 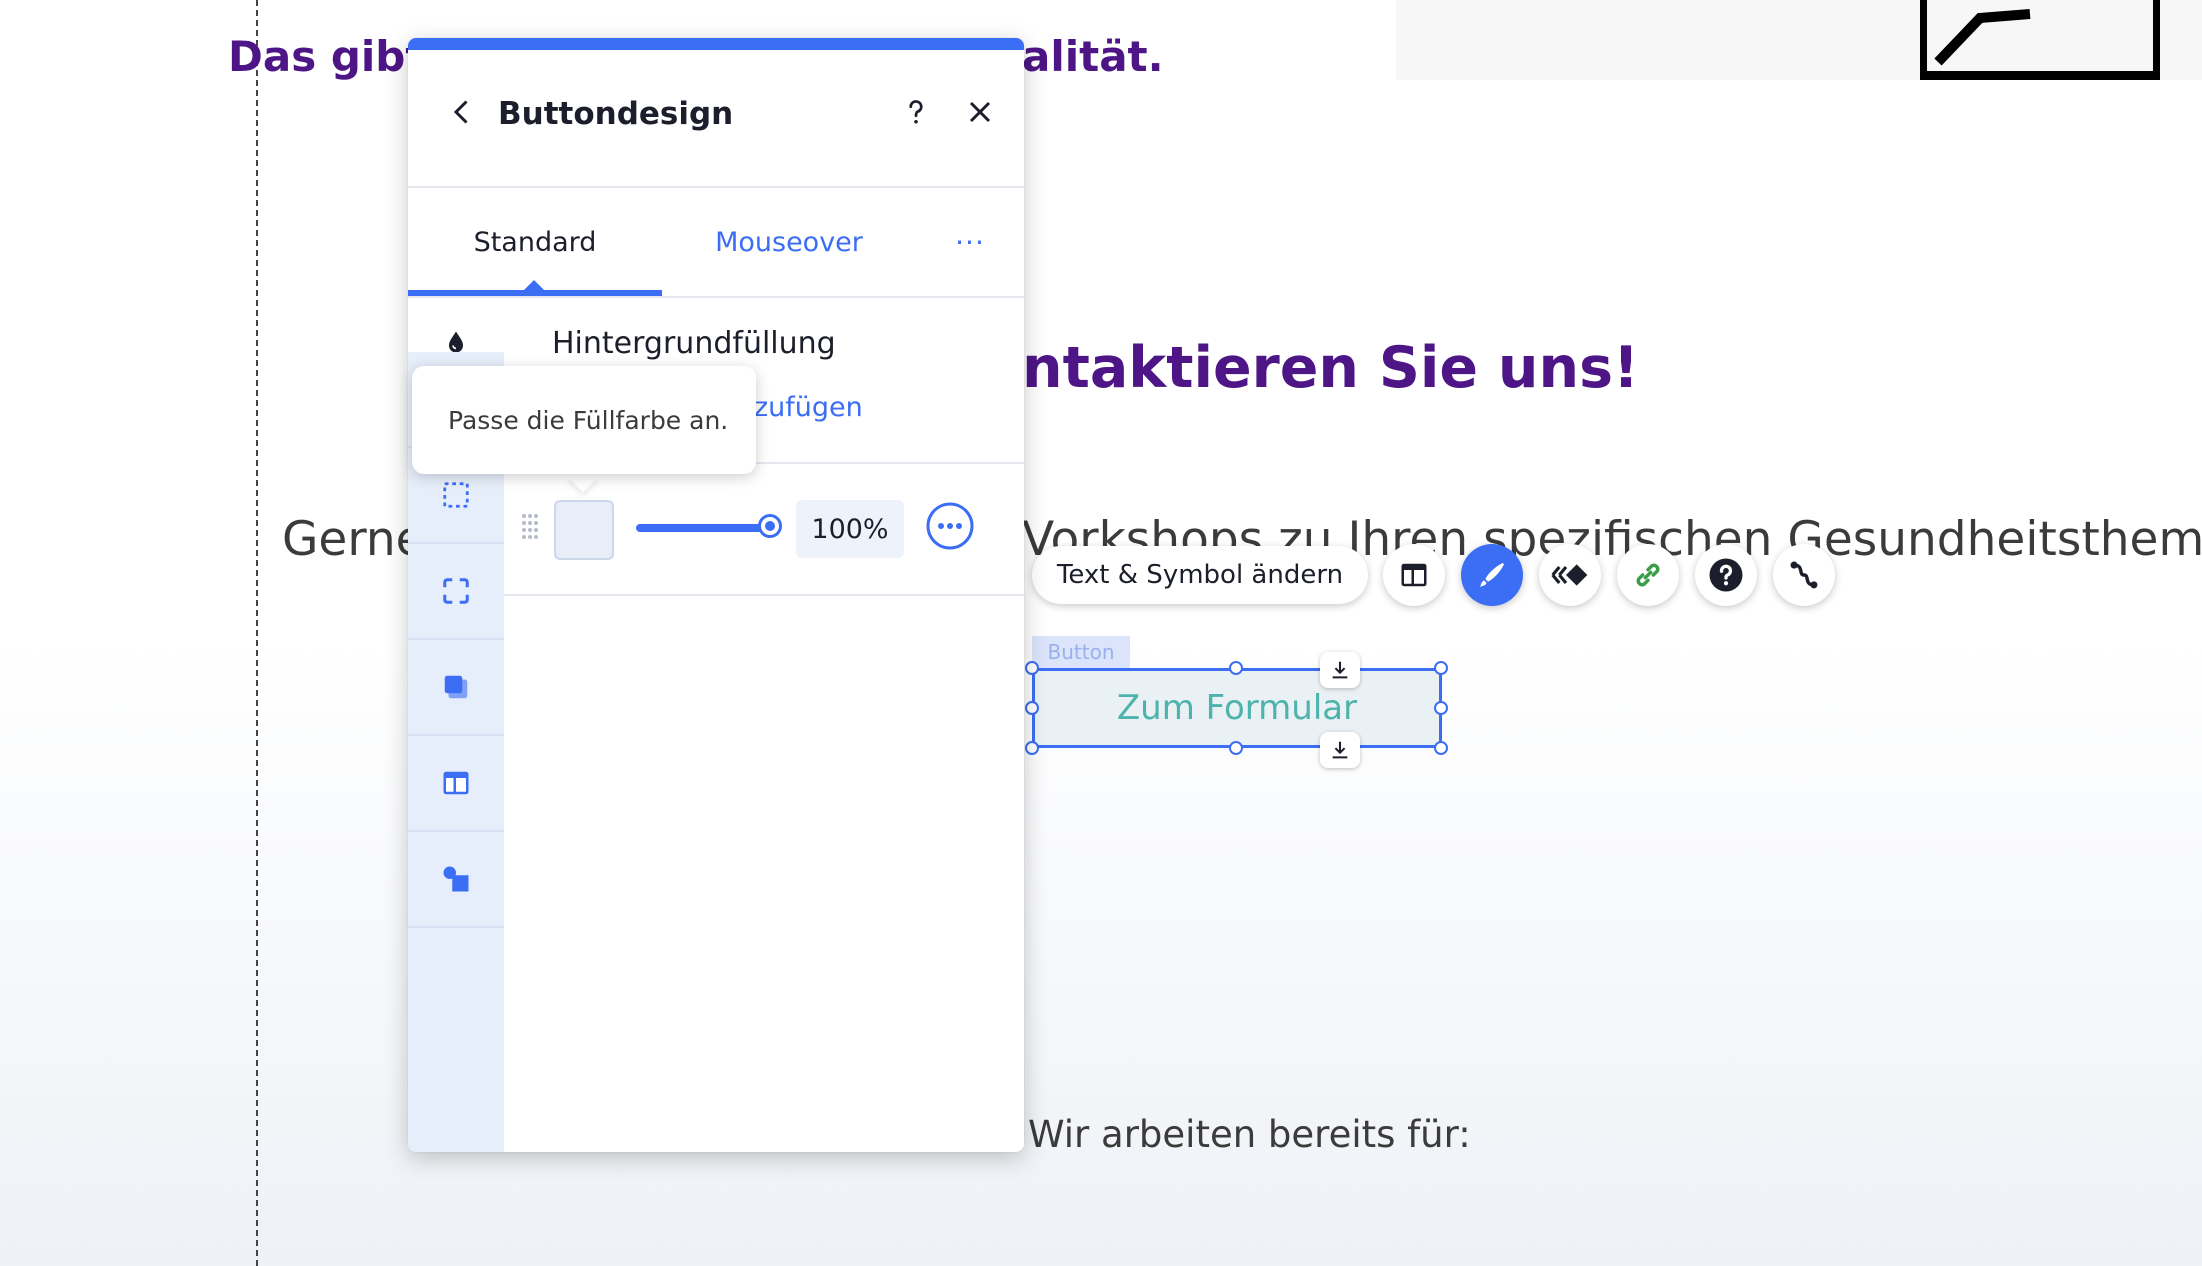 I want to click on element-type-tag: Button, so click(x=1081, y=652).